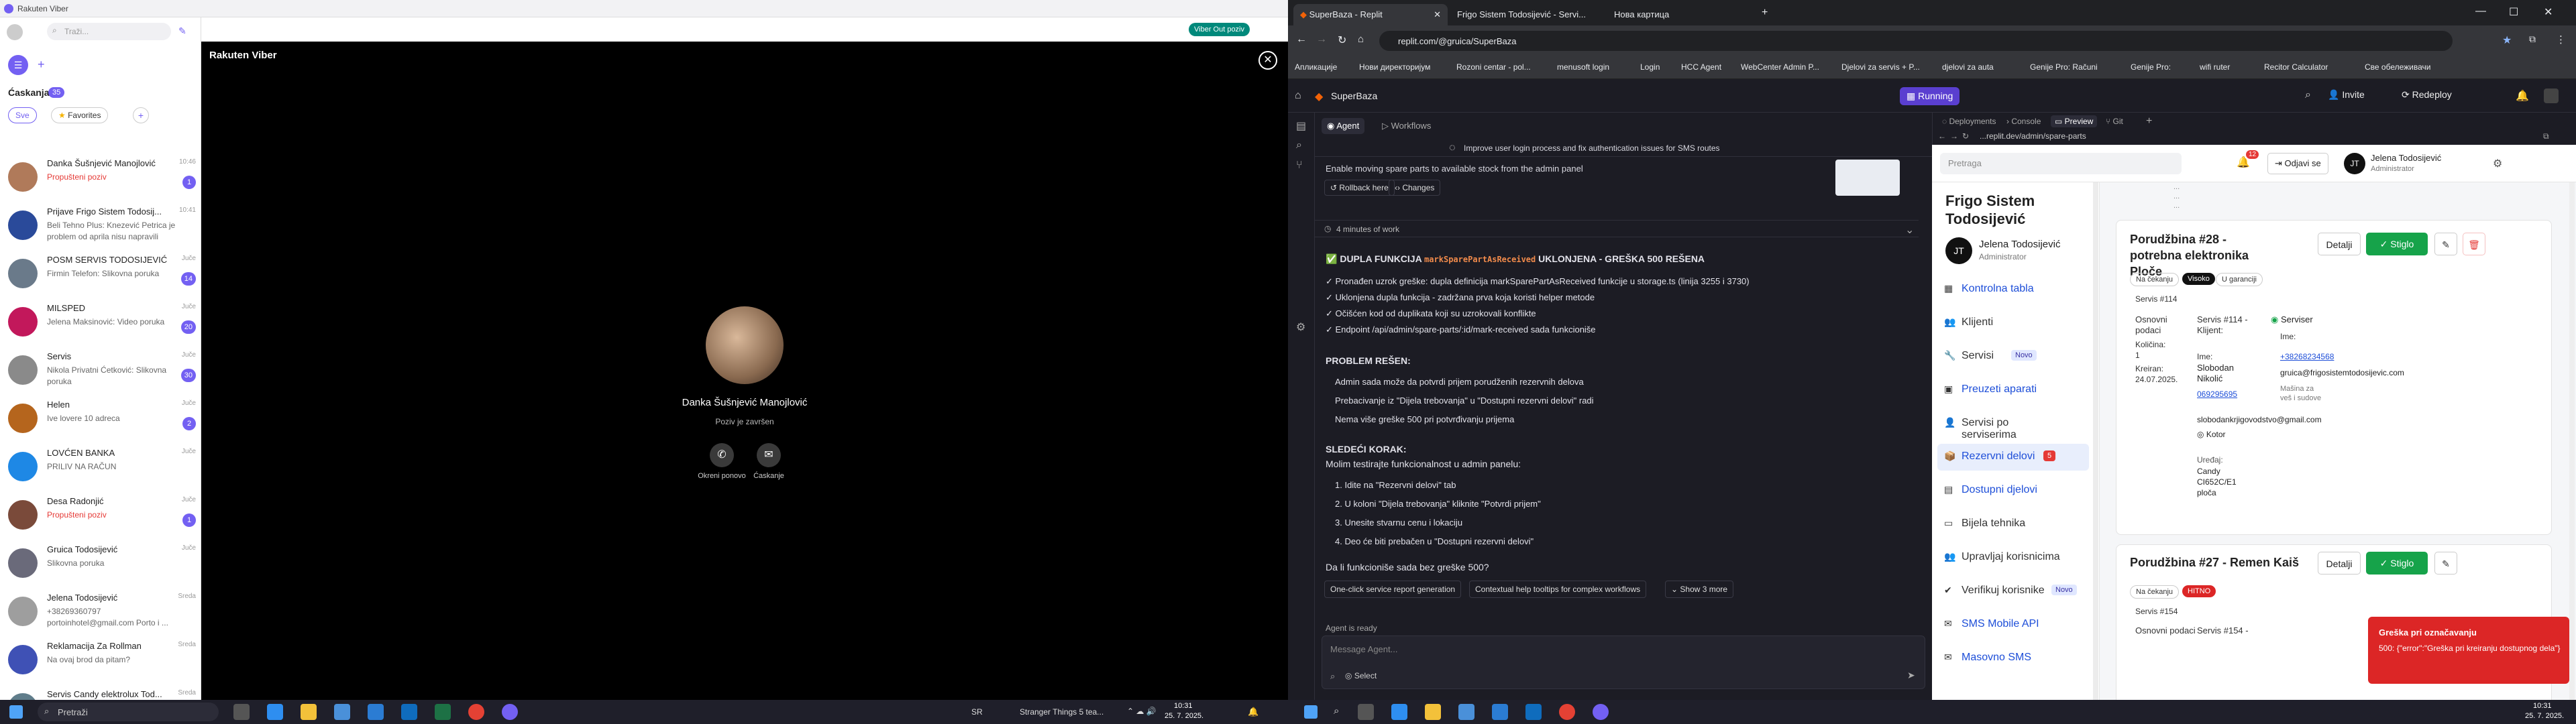  I want to click on redial-button: ✆, so click(722, 455).